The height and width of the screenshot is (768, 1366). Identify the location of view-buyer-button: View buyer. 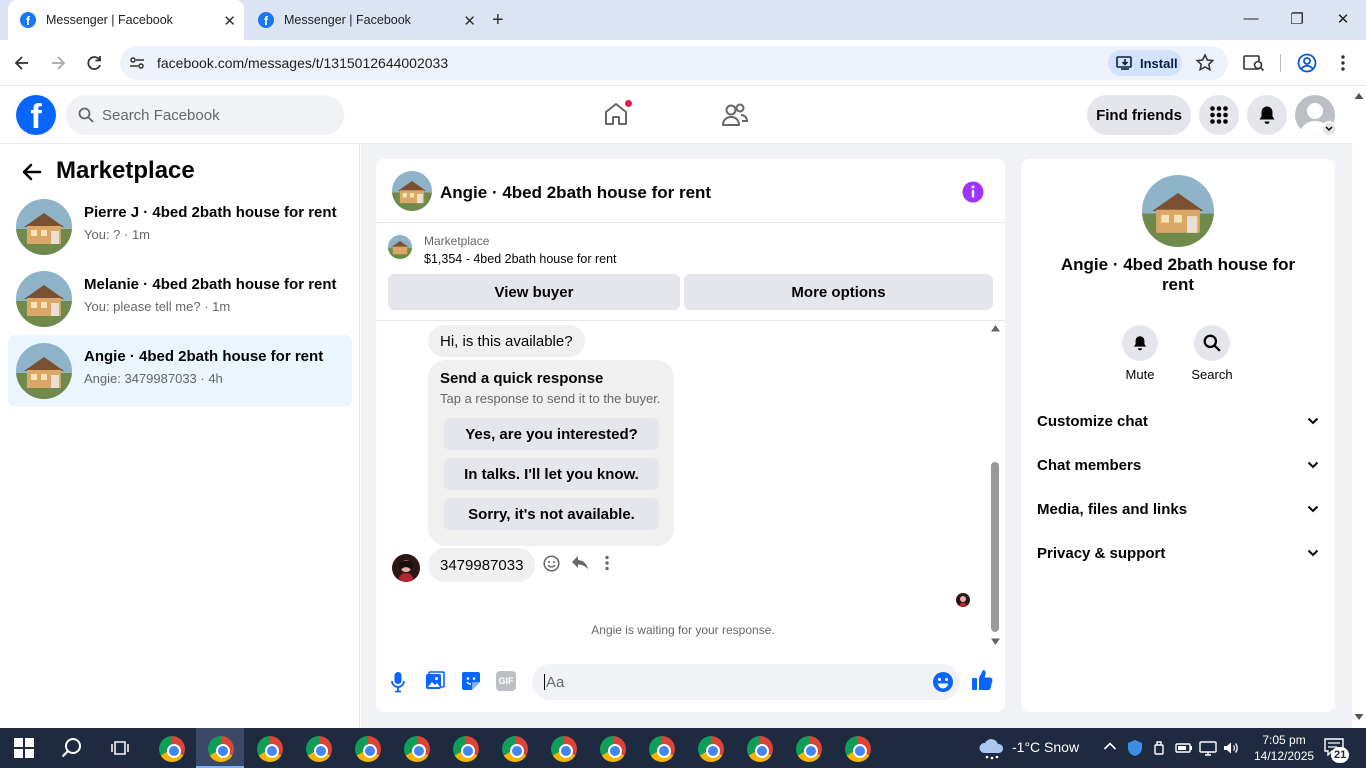
(534, 292).